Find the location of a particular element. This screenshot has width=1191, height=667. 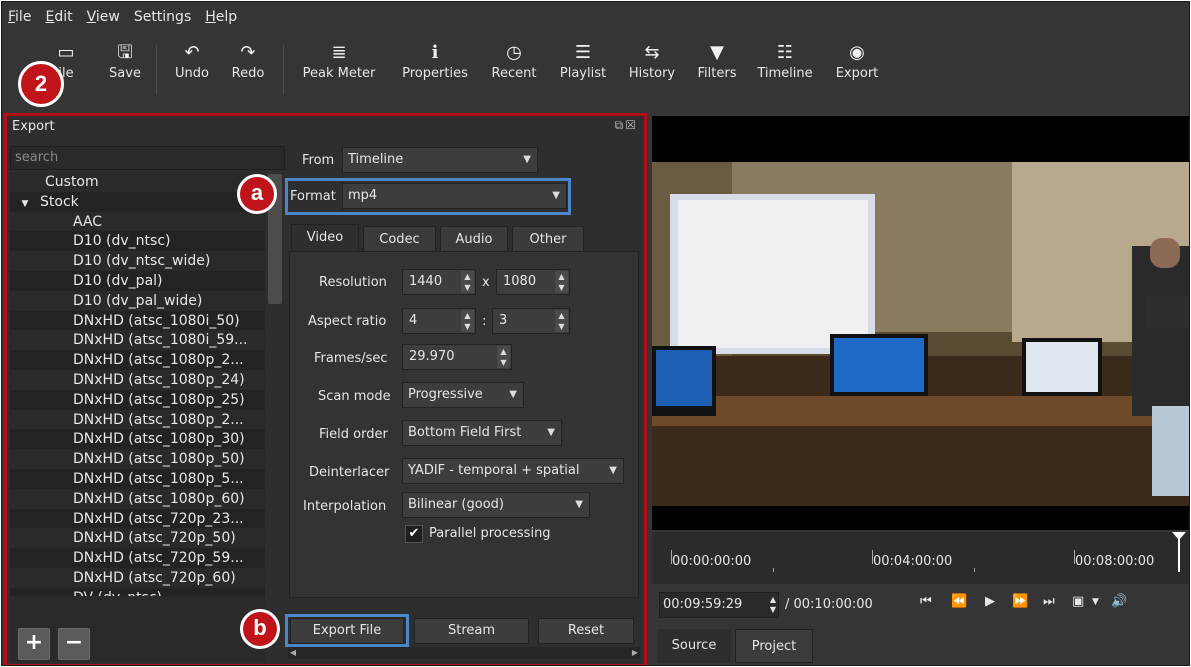

menu-file: File is located at coordinates (19, 17).